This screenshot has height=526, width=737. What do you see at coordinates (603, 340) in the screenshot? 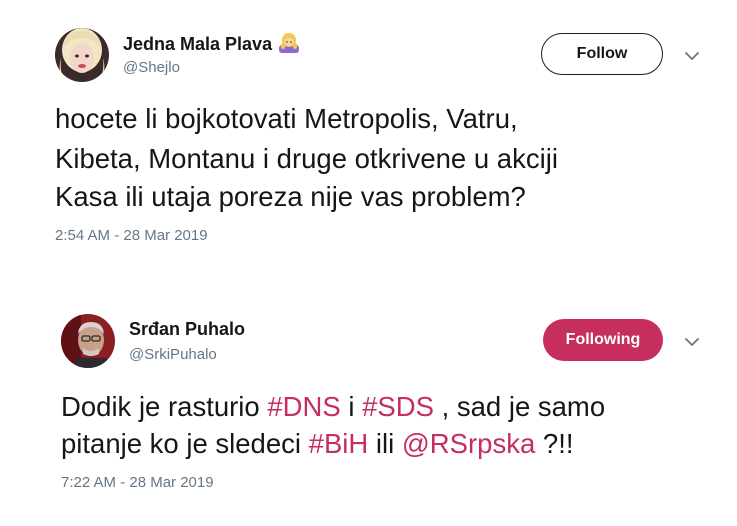
I see `following-button: Following` at bounding box center [603, 340].